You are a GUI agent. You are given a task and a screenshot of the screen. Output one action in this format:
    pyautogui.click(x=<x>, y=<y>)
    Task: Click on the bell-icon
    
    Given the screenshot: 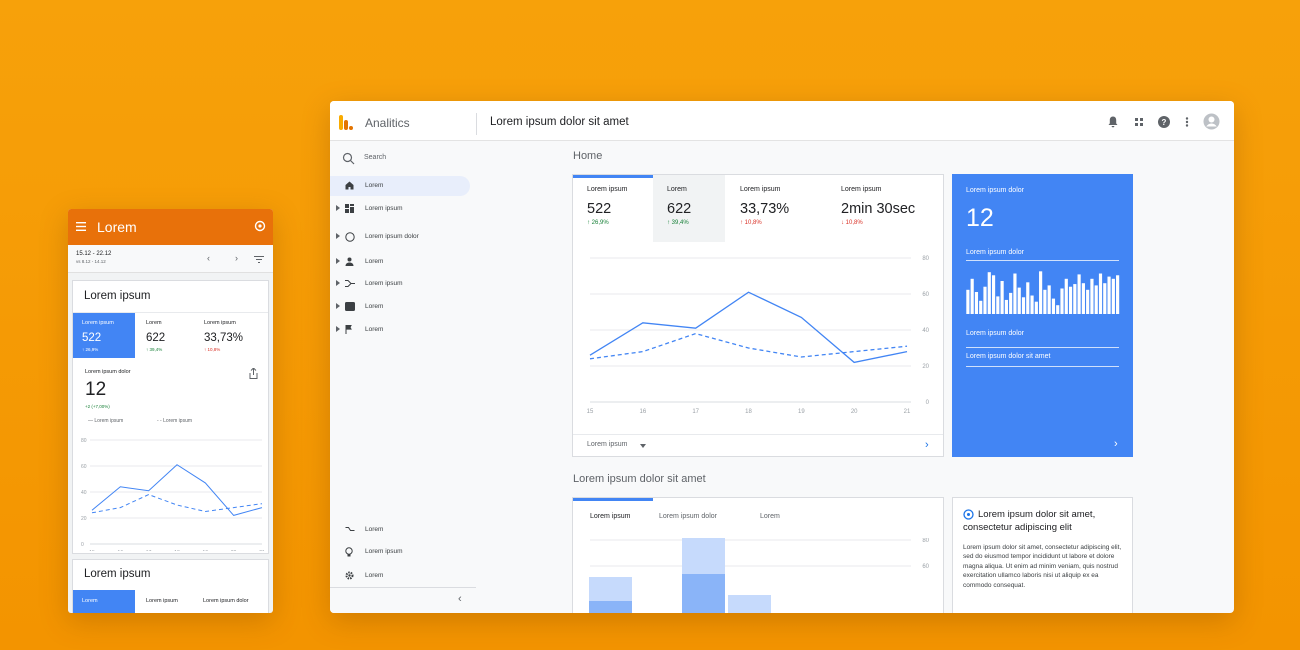 What is the action you would take?
    pyautogui.click(x=1113, y=122)
    